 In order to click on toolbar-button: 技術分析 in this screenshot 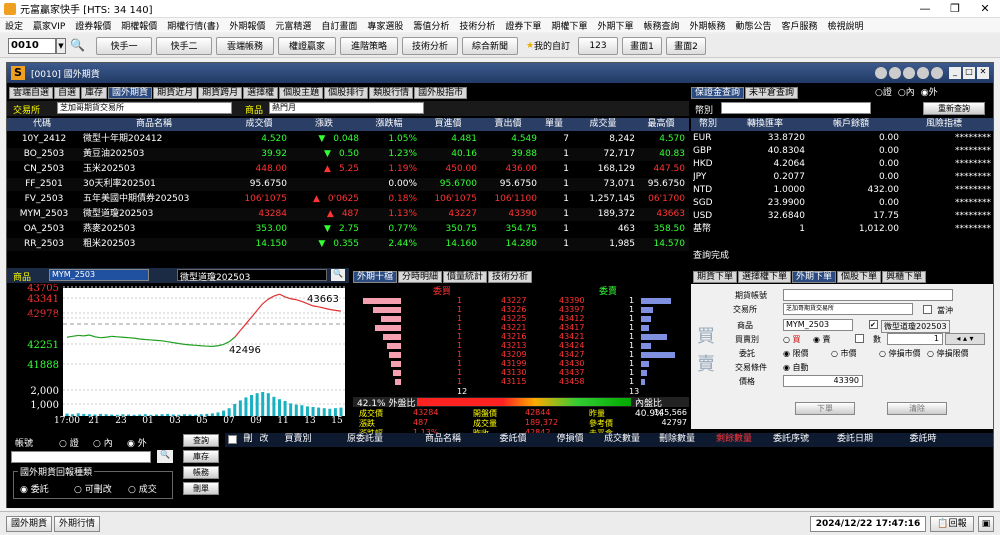, I will do `click(430, 45)`.